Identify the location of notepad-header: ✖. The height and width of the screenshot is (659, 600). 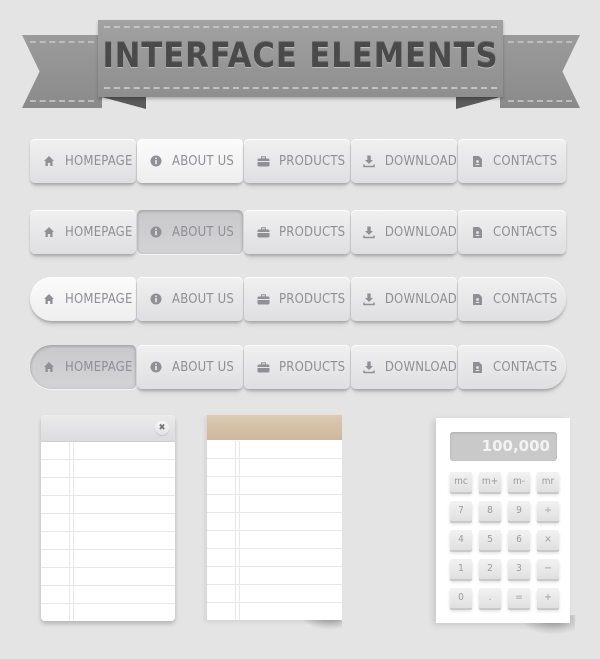
(108, 428).